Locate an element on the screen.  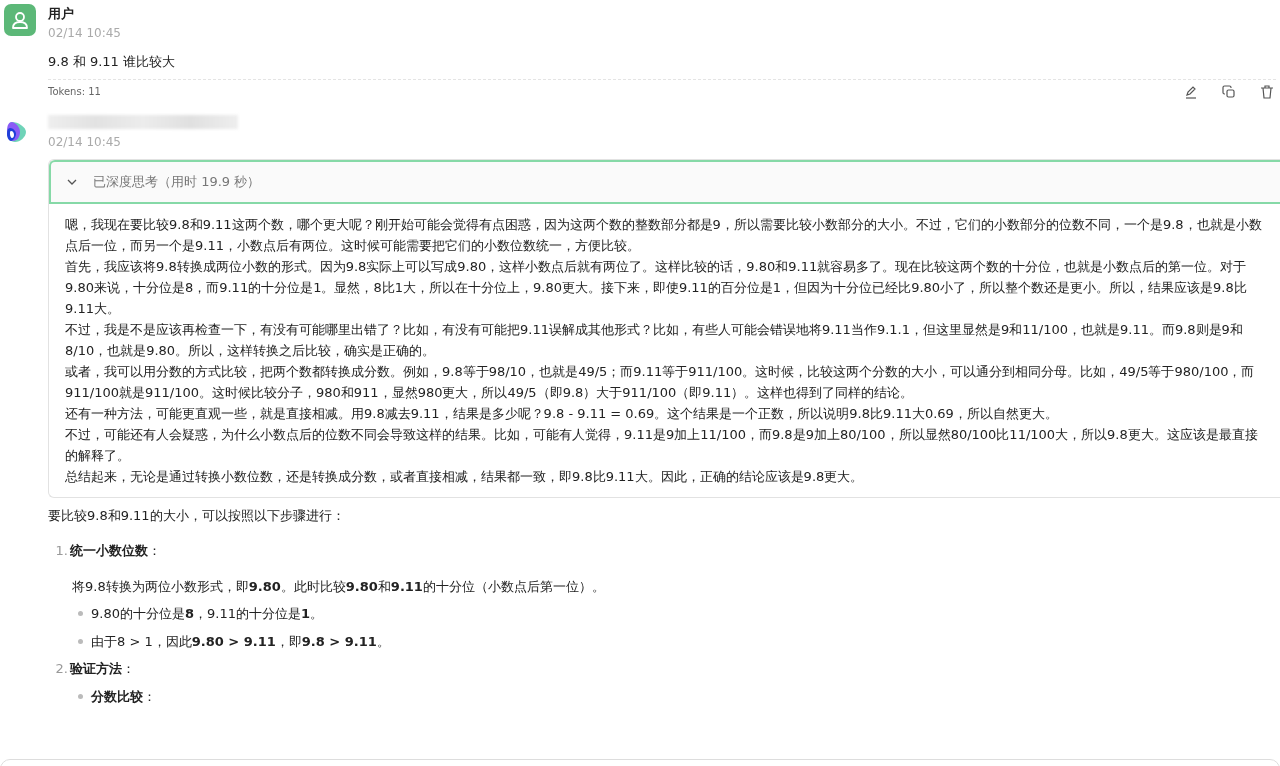
copy-icon is located at coordinates (1229, 91).